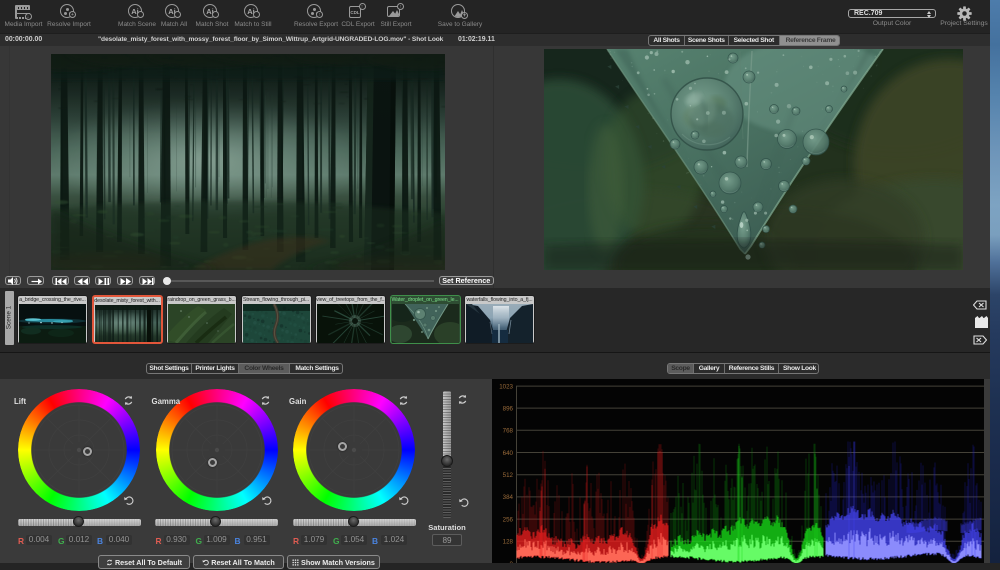  What do you see at coordinates (508, 497) in the screenshot?
I see `svg-text: 384` at bounding box center [508, 497].